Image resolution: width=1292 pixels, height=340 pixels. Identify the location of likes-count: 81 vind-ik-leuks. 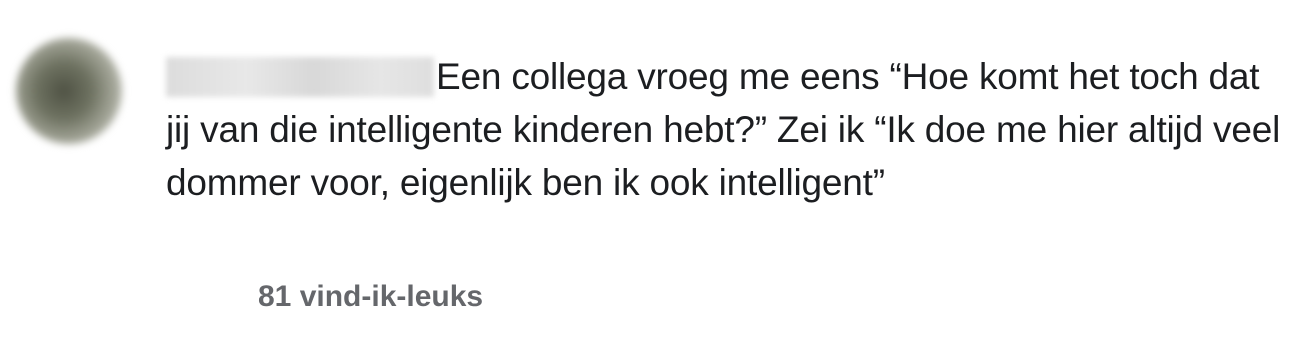
(370, 297).